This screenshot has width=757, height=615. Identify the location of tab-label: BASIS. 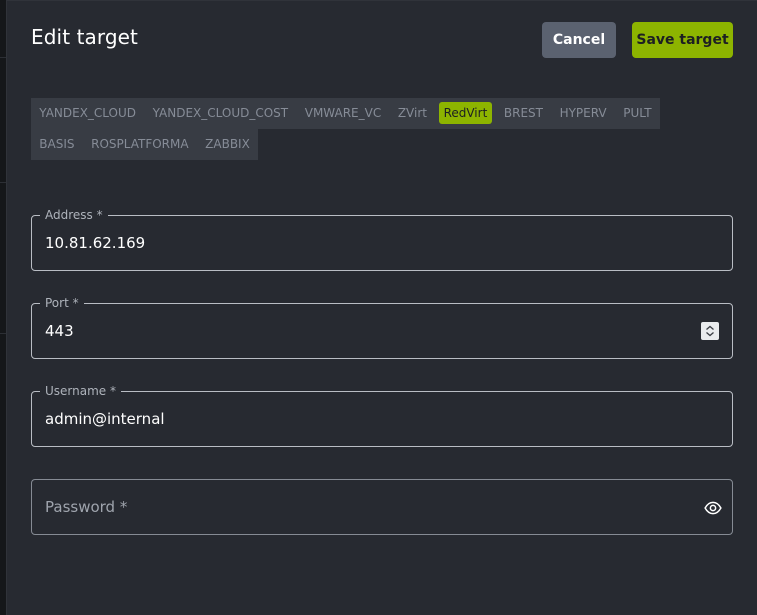
(57, 144).